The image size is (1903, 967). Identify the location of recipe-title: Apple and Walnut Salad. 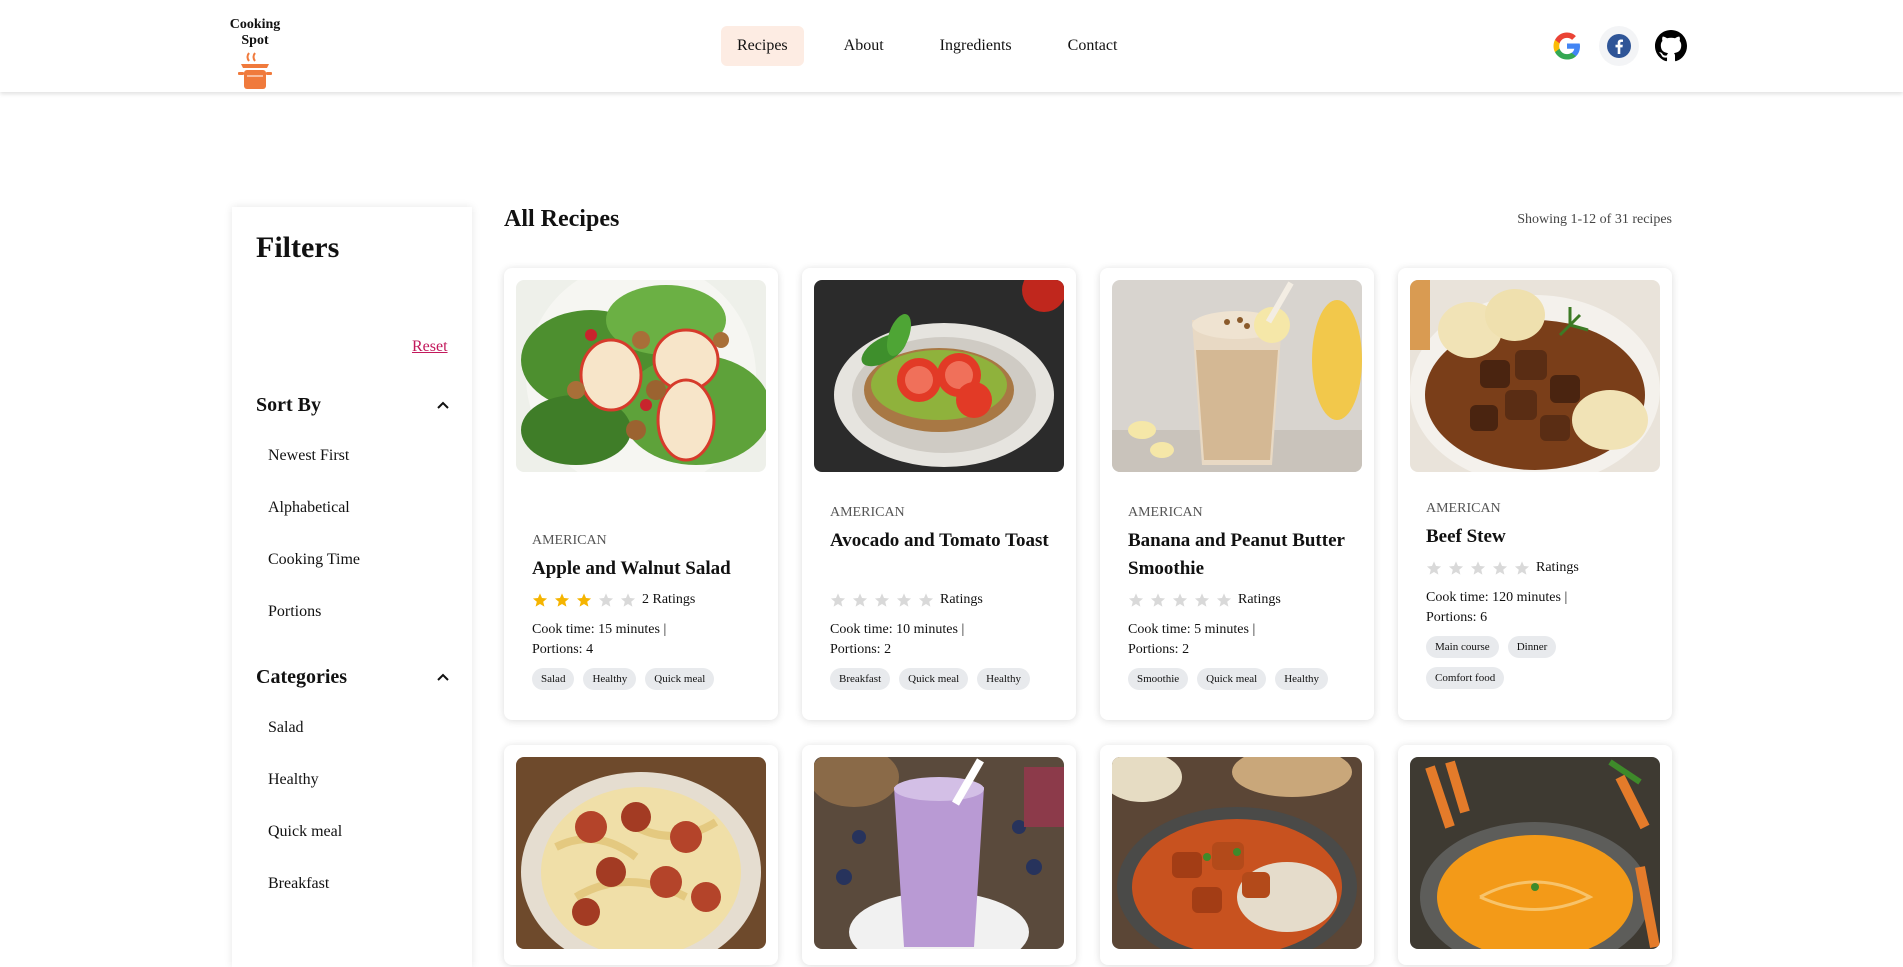
(644, 569).